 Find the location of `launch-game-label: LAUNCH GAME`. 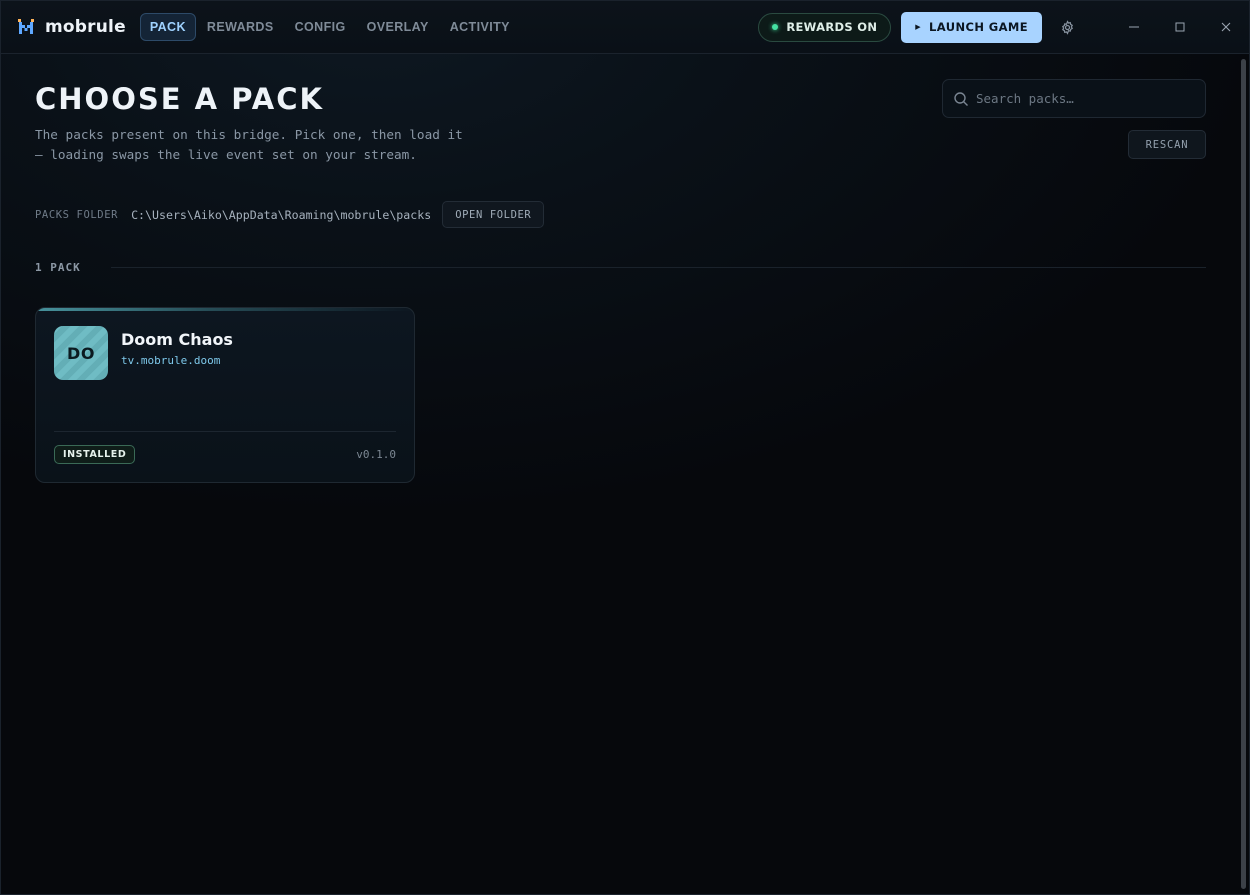

launch-game-label: LAUNCH GAME is located at coordinates (978, 27).